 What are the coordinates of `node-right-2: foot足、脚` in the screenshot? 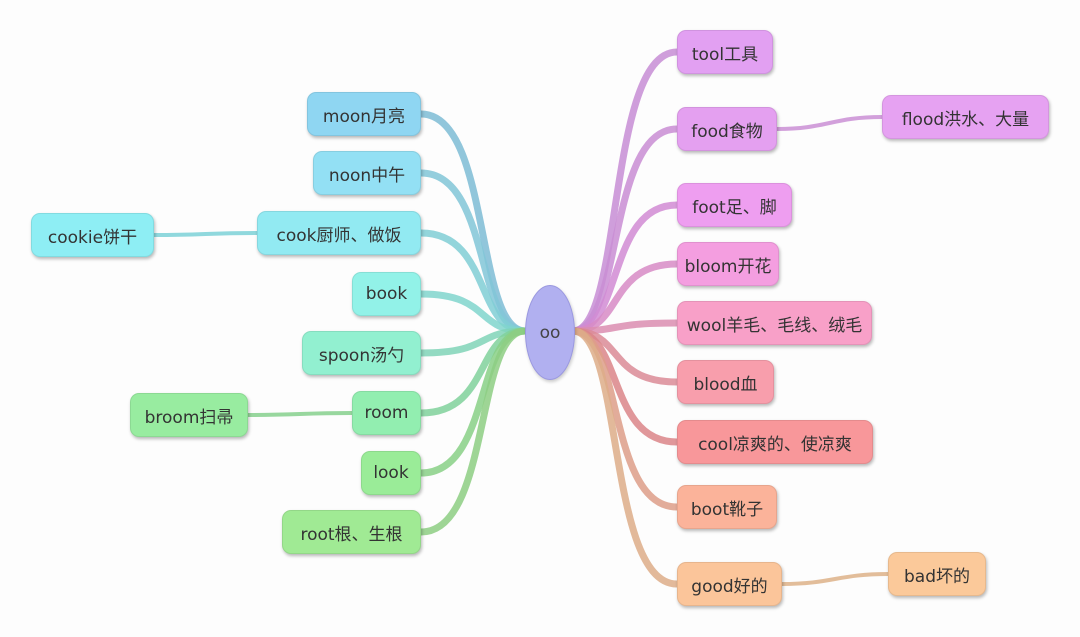 It's located at (734, 205).